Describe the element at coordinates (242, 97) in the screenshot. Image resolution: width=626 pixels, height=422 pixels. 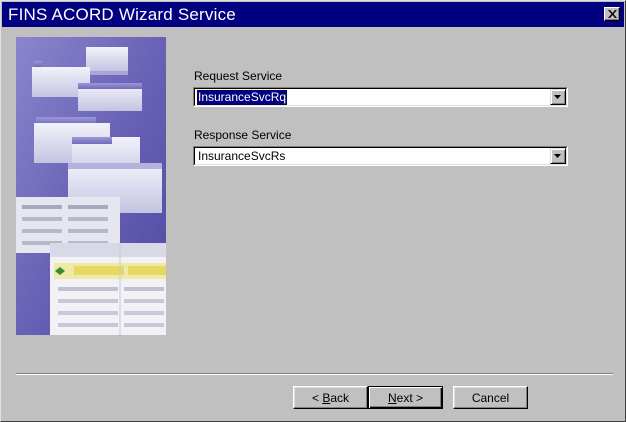
I see `request-service-value: InsuranceSvcRq` at that location.